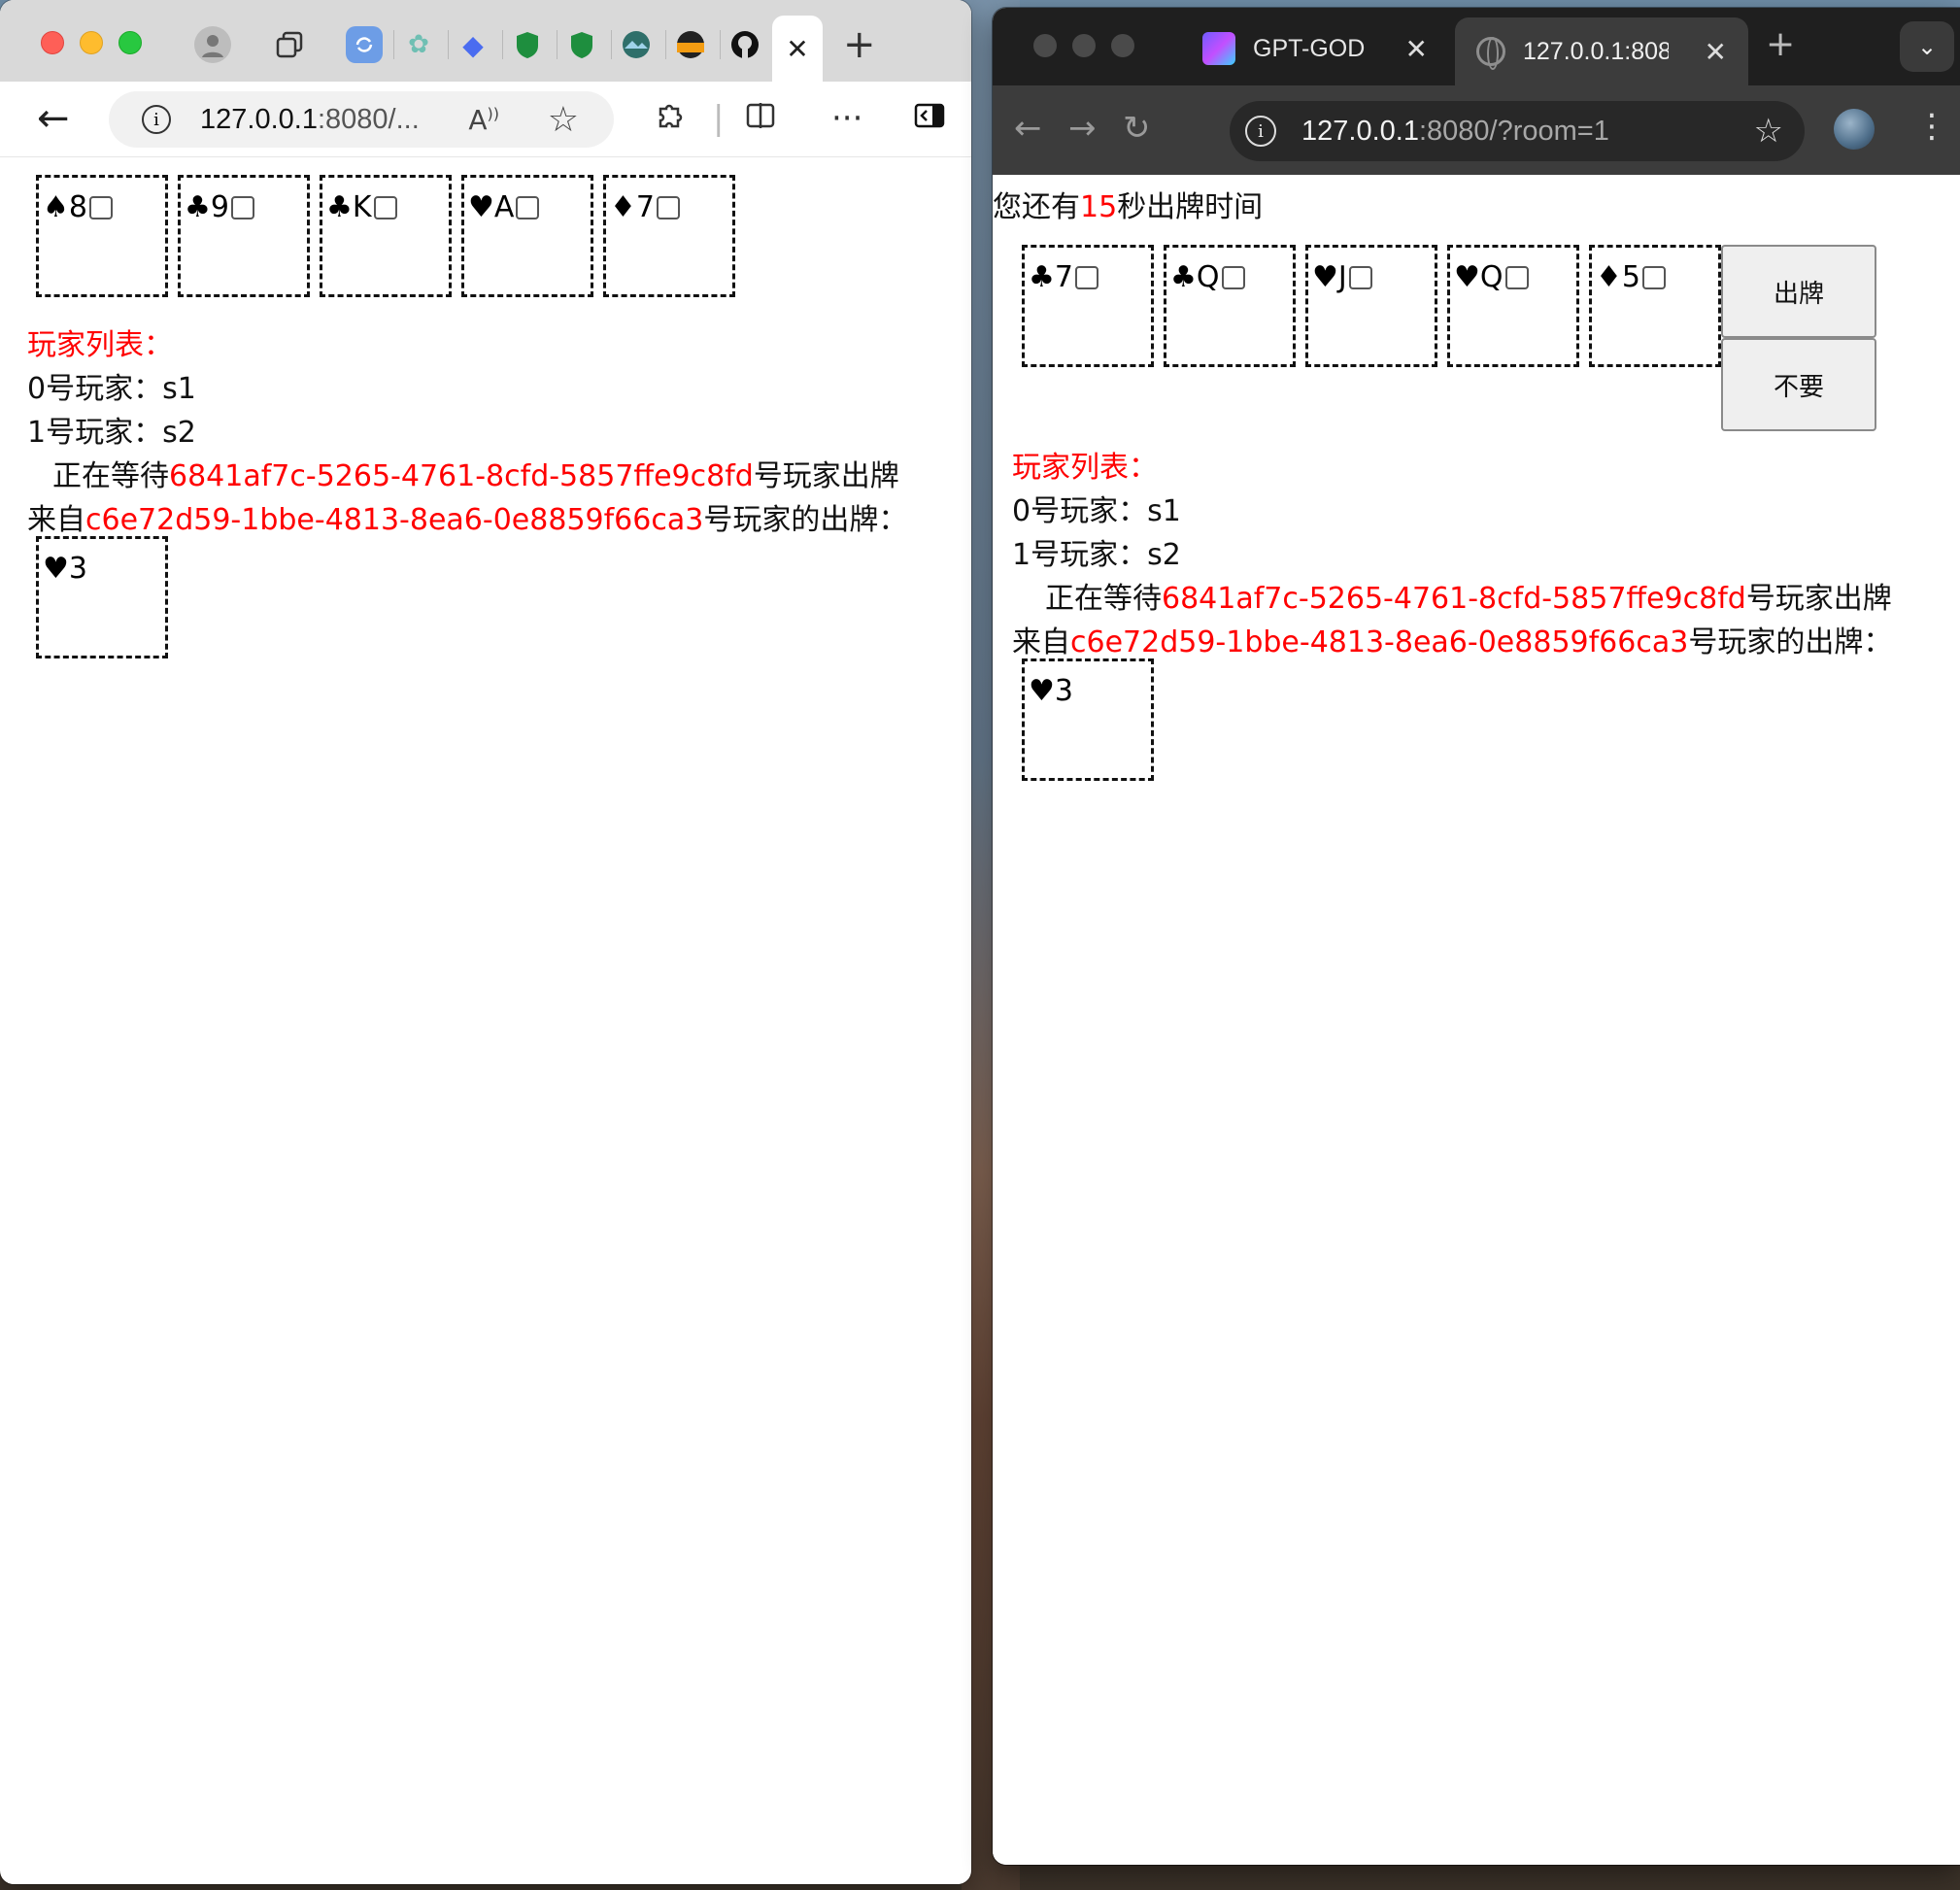 The image size is (1960, 1890). What do you see at coordinates (77, 569) in the screenshot?
I see `card-rank: 3` at bounding box center [77, 569].